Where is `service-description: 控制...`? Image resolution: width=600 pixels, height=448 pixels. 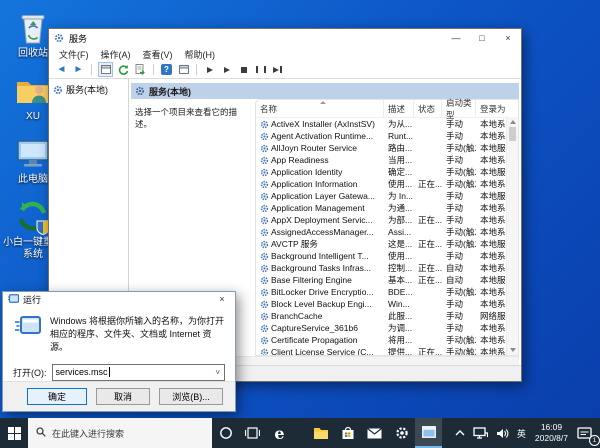 service-description: 控制... is located at coordinates (400, 268).